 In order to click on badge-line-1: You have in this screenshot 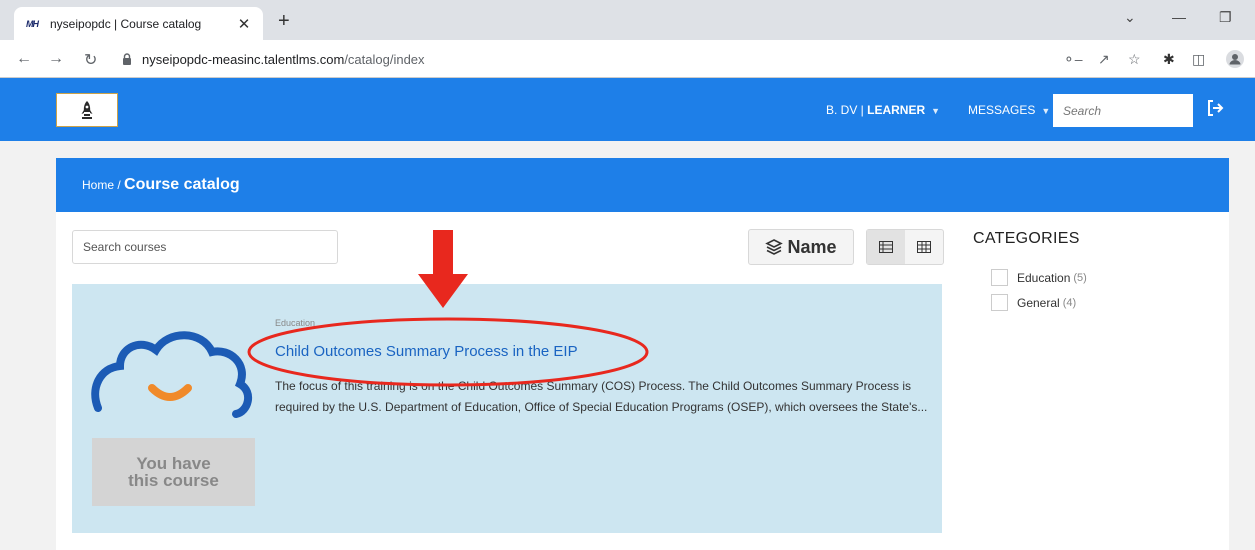, I will do `click(173, 463)`.